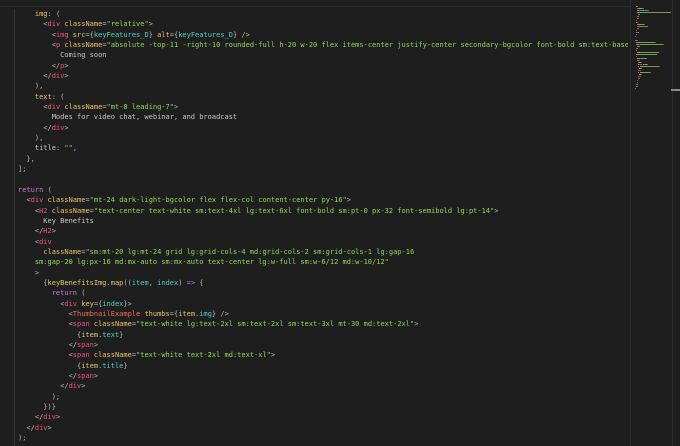 Image resolution: width=680 pixels, height=446 pixels. Describe the element at coordinates (62, 34) in the screenshot. I see `code-token: img` at that location.